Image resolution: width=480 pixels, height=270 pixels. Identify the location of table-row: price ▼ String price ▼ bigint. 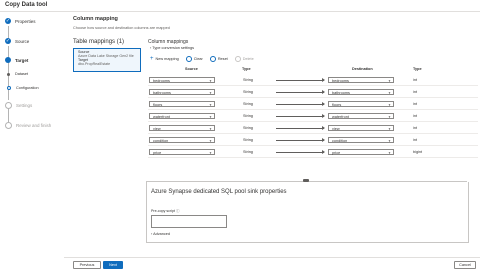
(313, 153).